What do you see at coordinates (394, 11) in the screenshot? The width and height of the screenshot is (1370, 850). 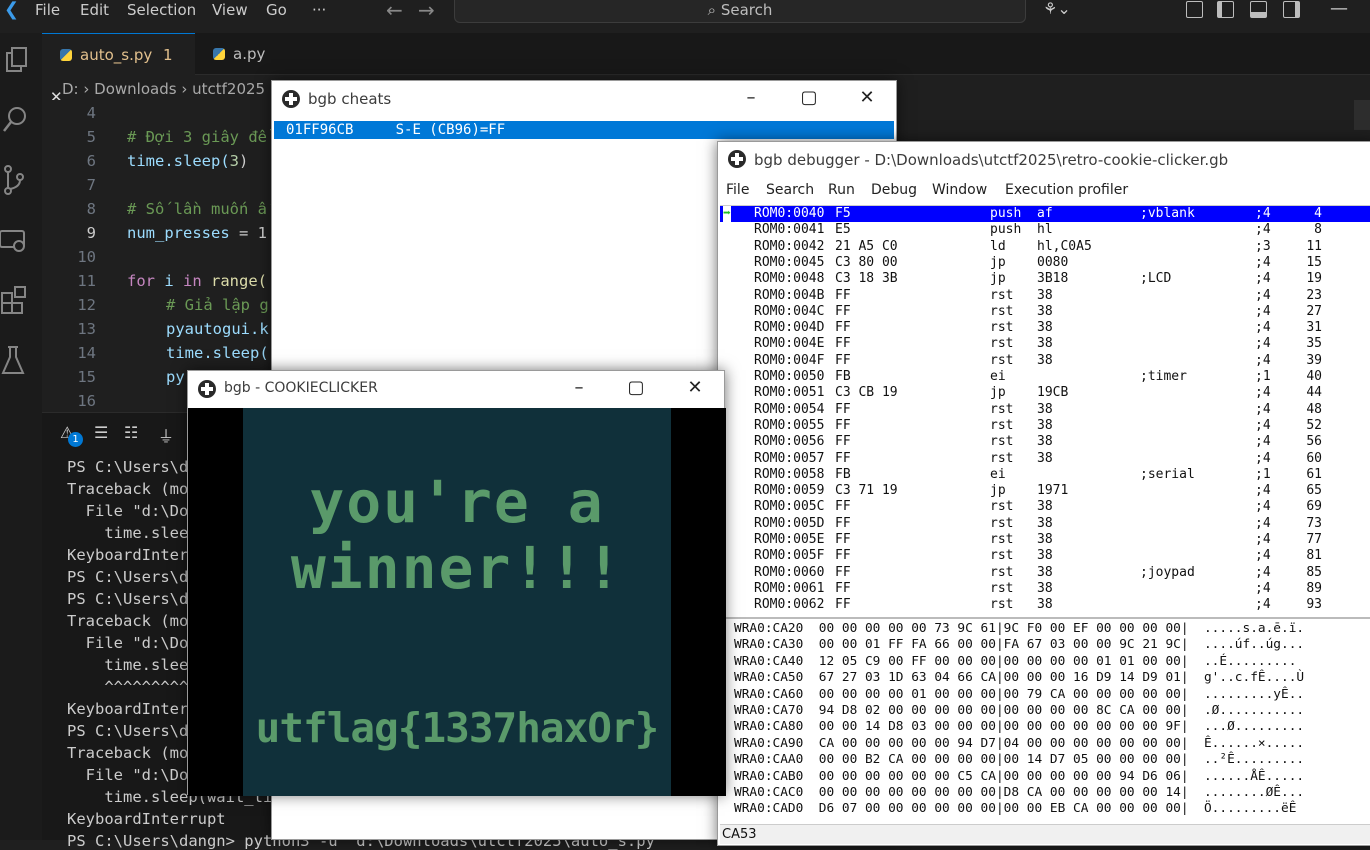 I see `back-arrow-icon: ←` at bounding box center [394, 11].